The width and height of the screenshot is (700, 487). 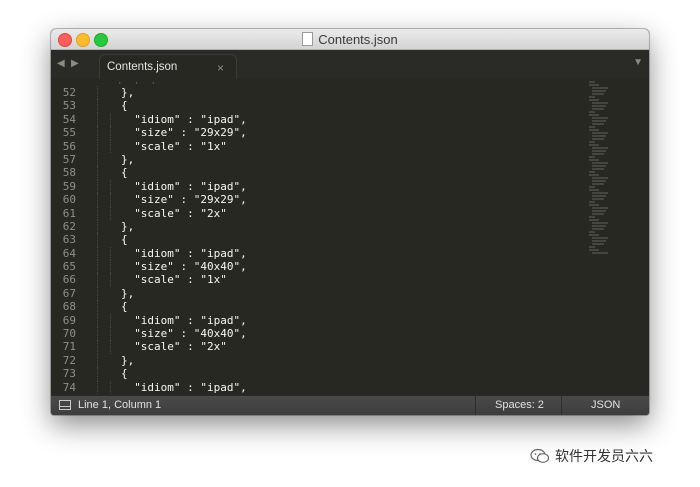 I want to click on line-number: 53, so click(x=69, y=106).